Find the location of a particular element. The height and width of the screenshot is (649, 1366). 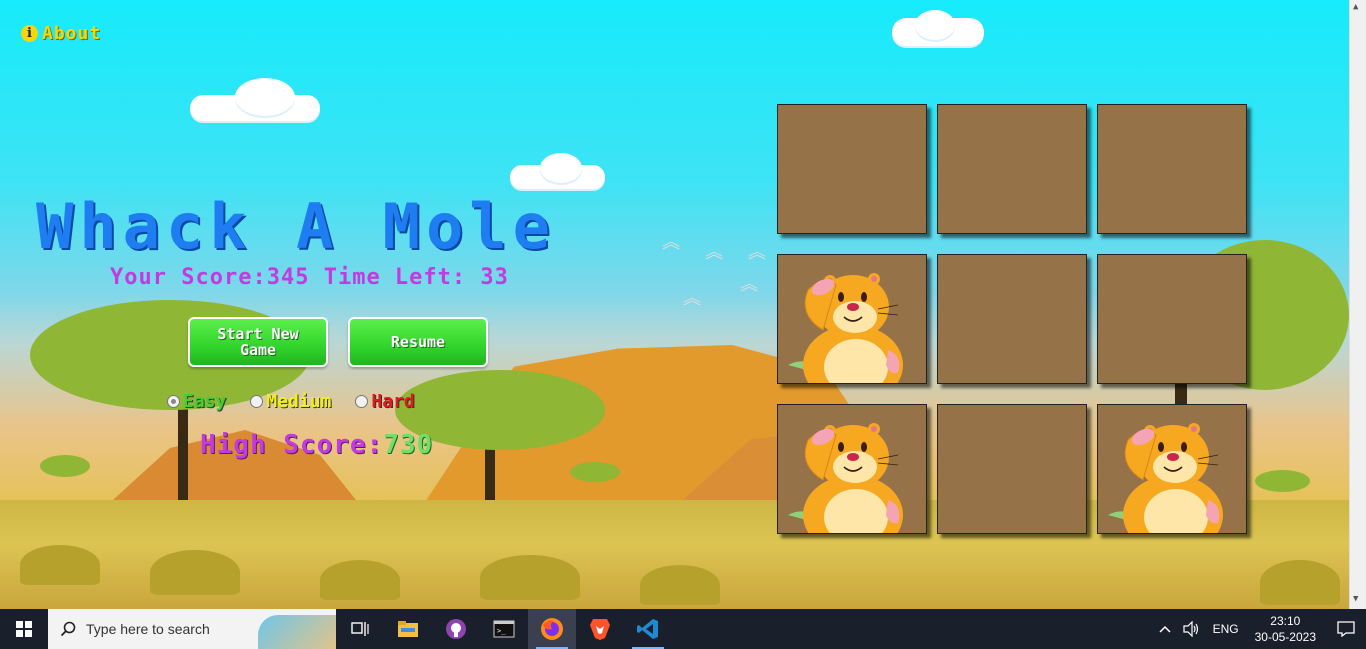

start-new-game-button: Start New Game is located at coordinates (258, 342).